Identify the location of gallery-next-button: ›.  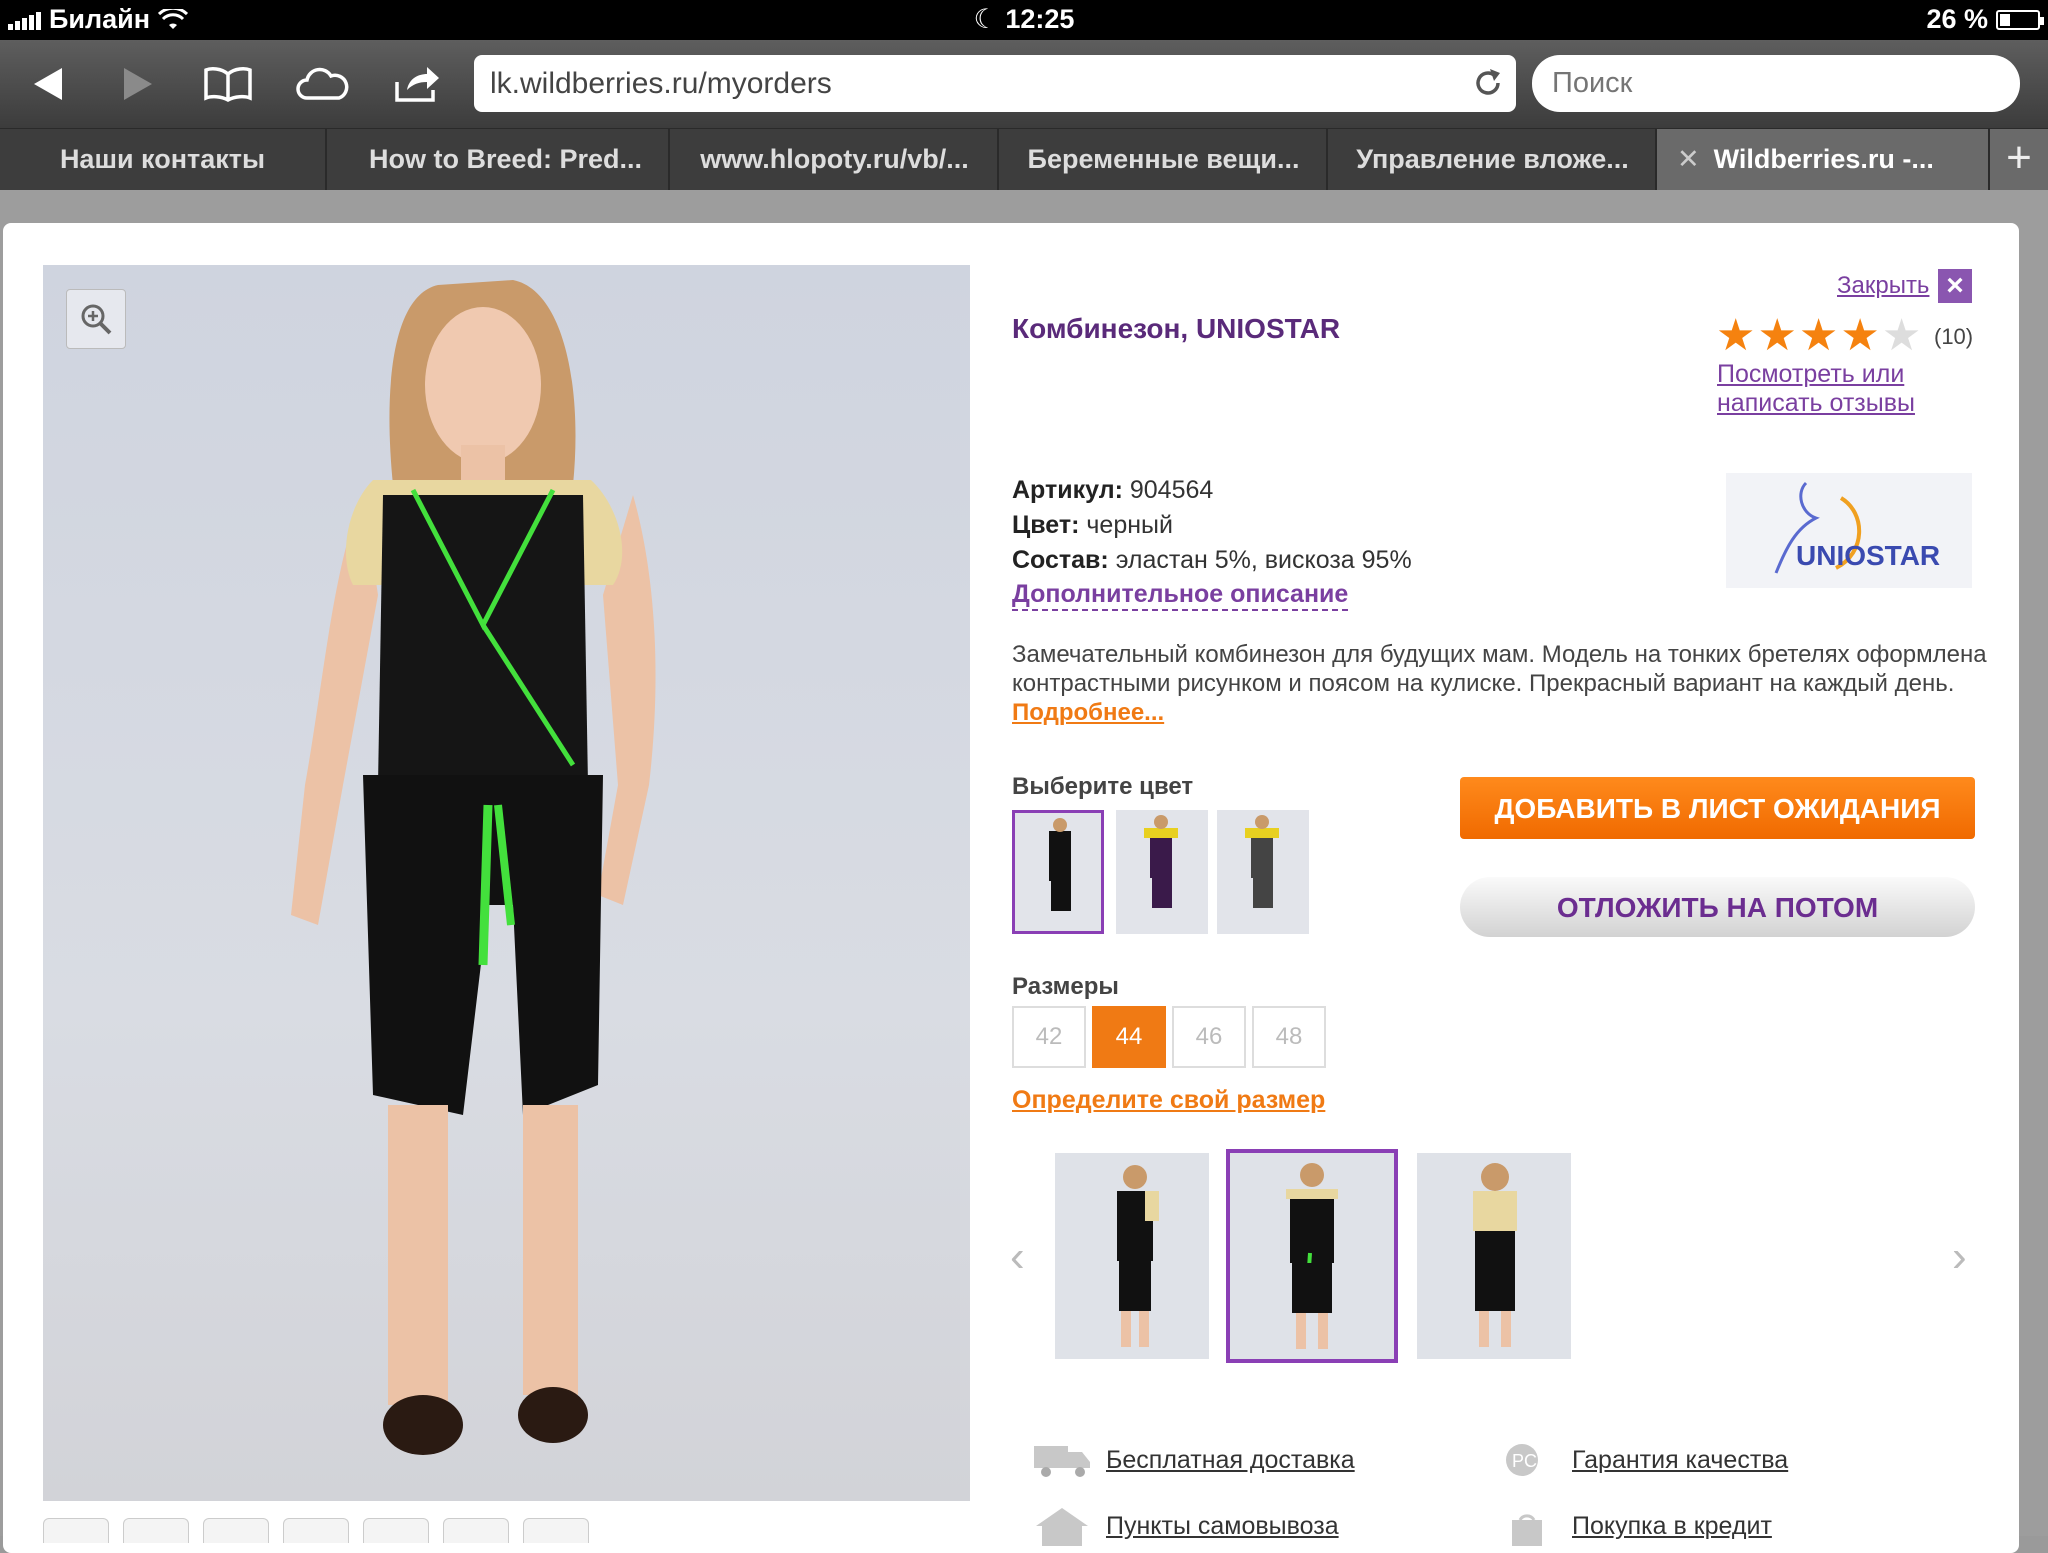
(1959, 1257).